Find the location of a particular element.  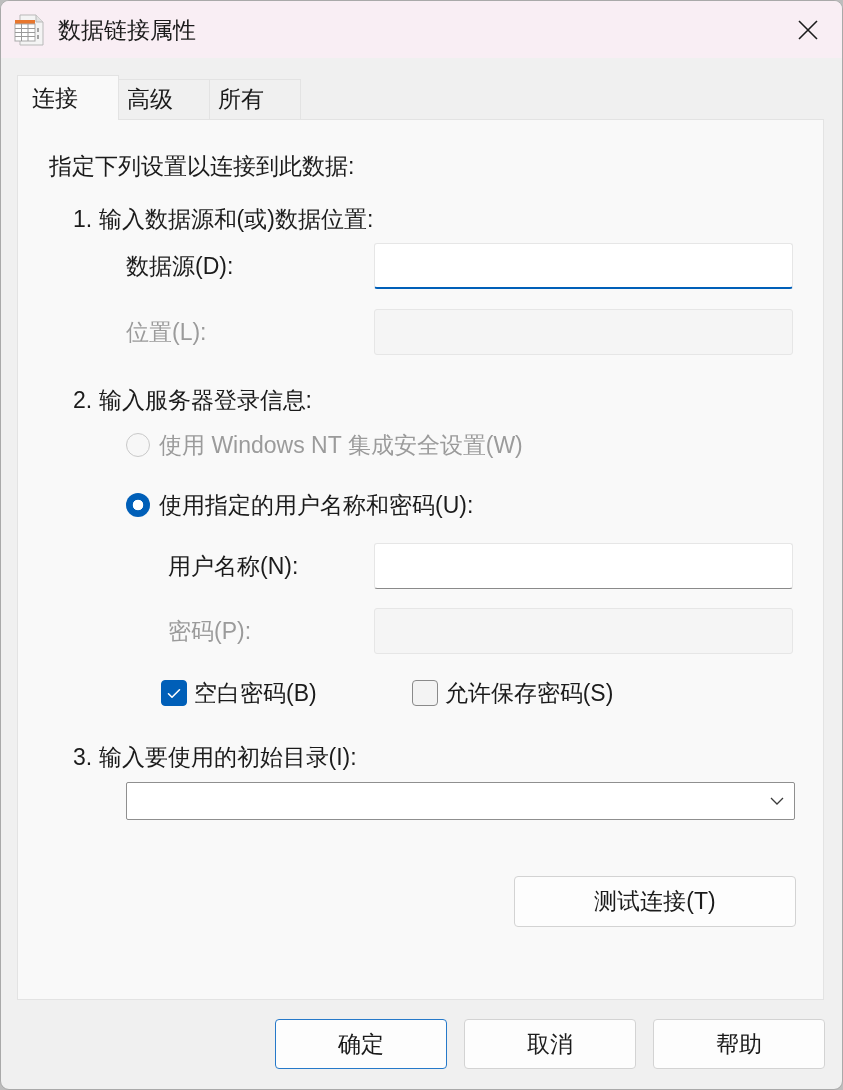

checkmark-icon is located at coordinates (174, 693).